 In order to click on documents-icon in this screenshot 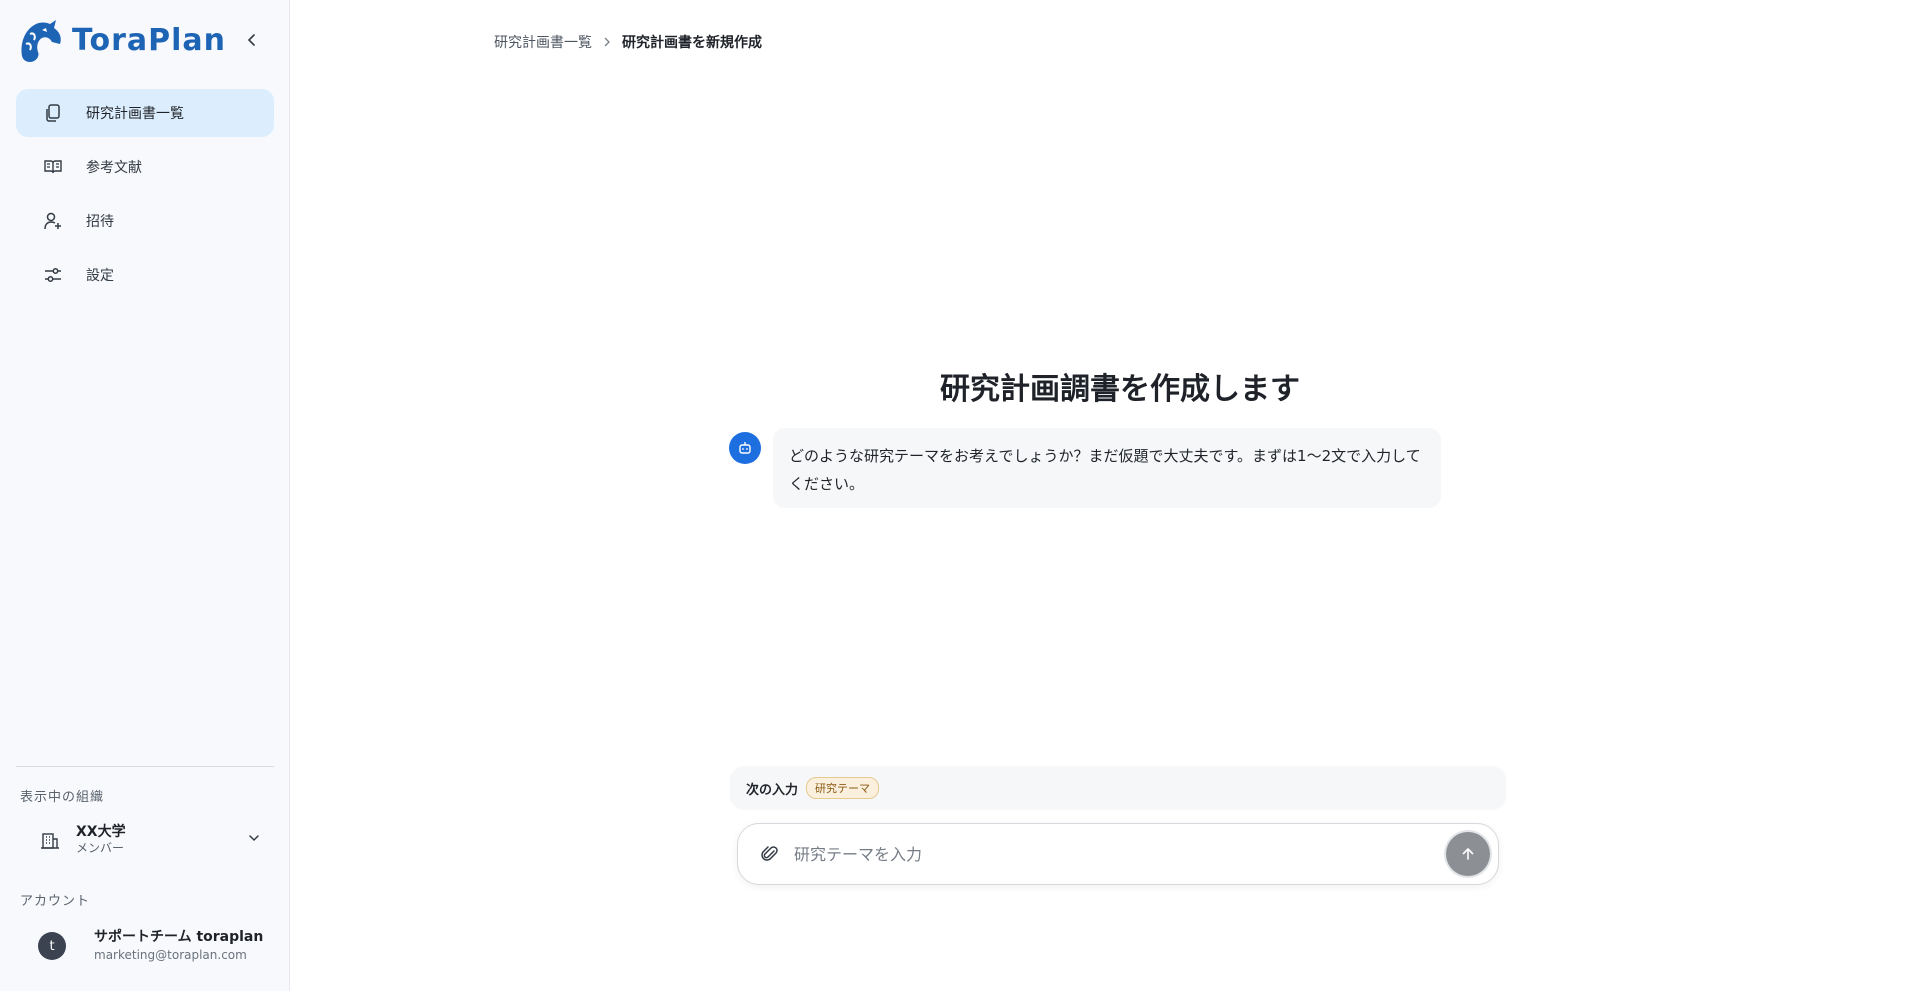, I will do `click(53, 113)`.